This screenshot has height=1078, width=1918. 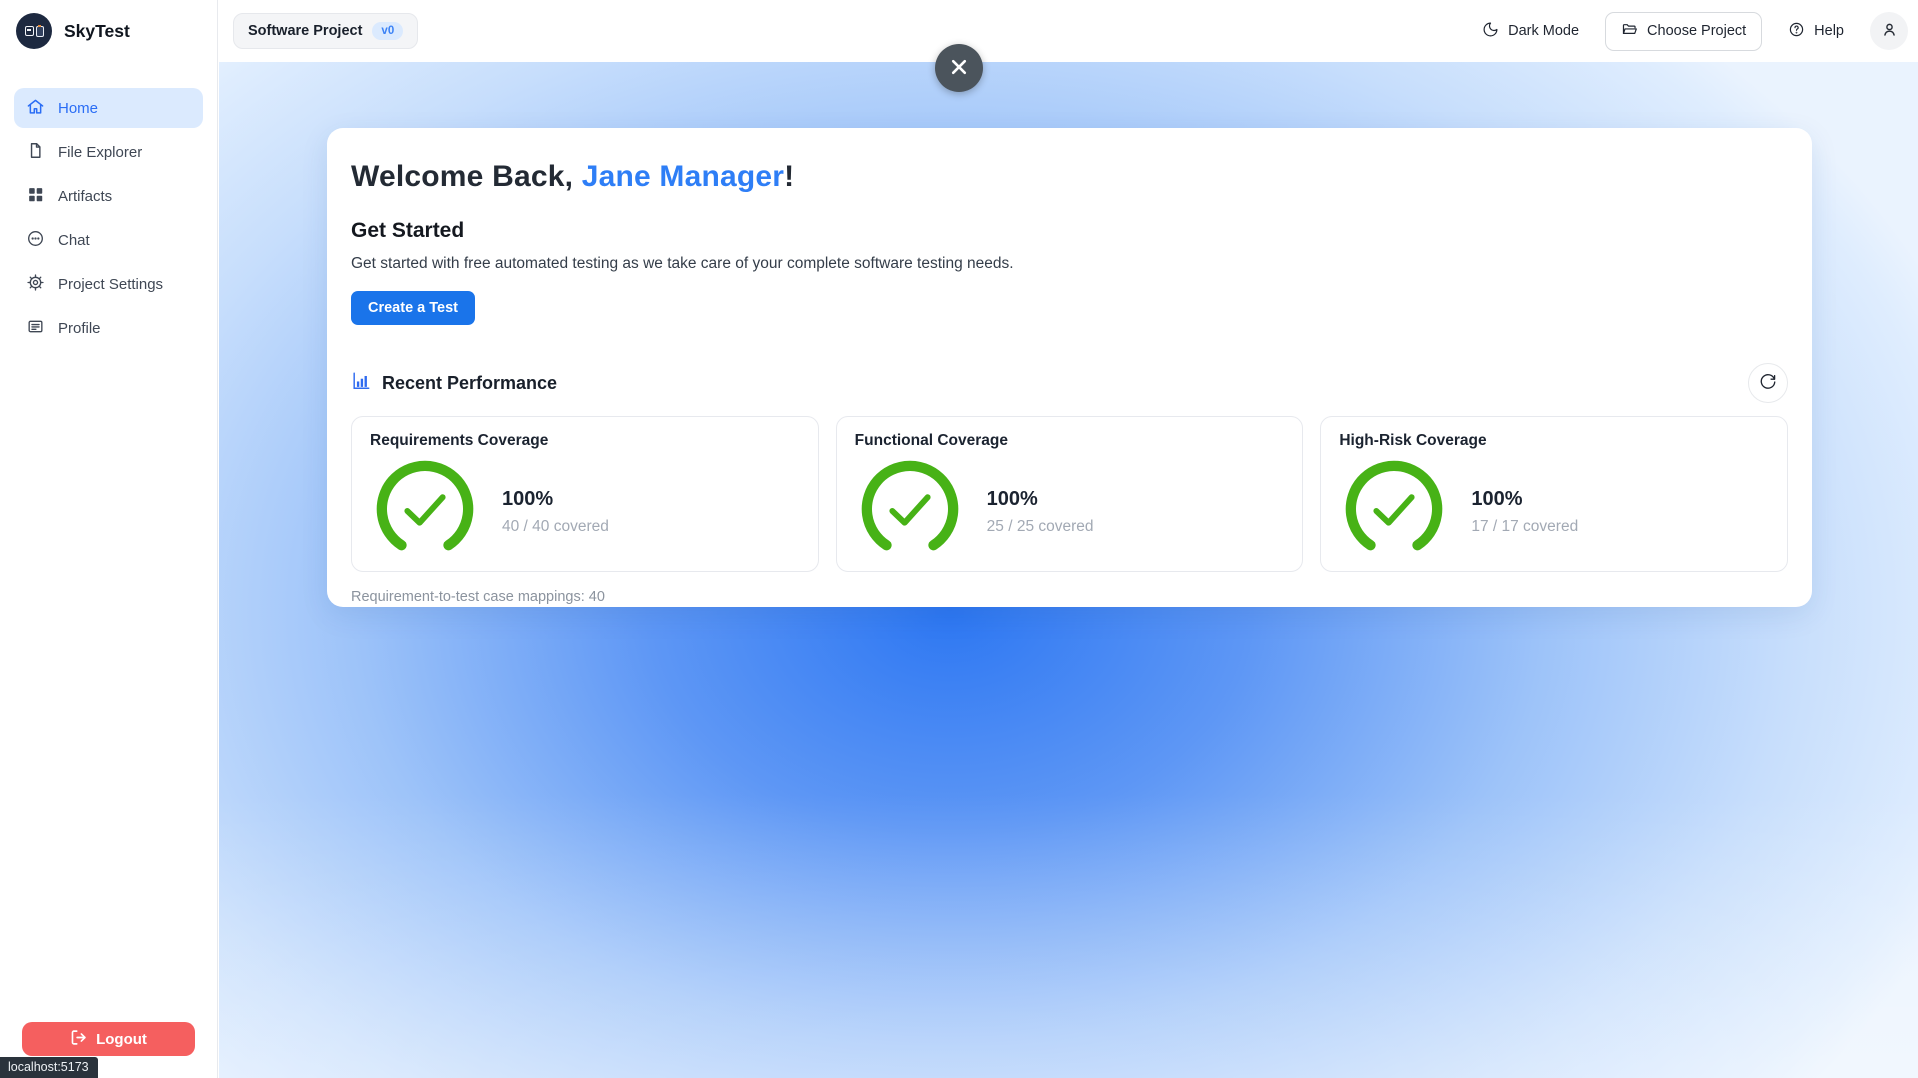 What do you see at coordinates (408, 230) in the screenshot?
I see `get-started-title: Get Started` at bounding box center [408, 230].